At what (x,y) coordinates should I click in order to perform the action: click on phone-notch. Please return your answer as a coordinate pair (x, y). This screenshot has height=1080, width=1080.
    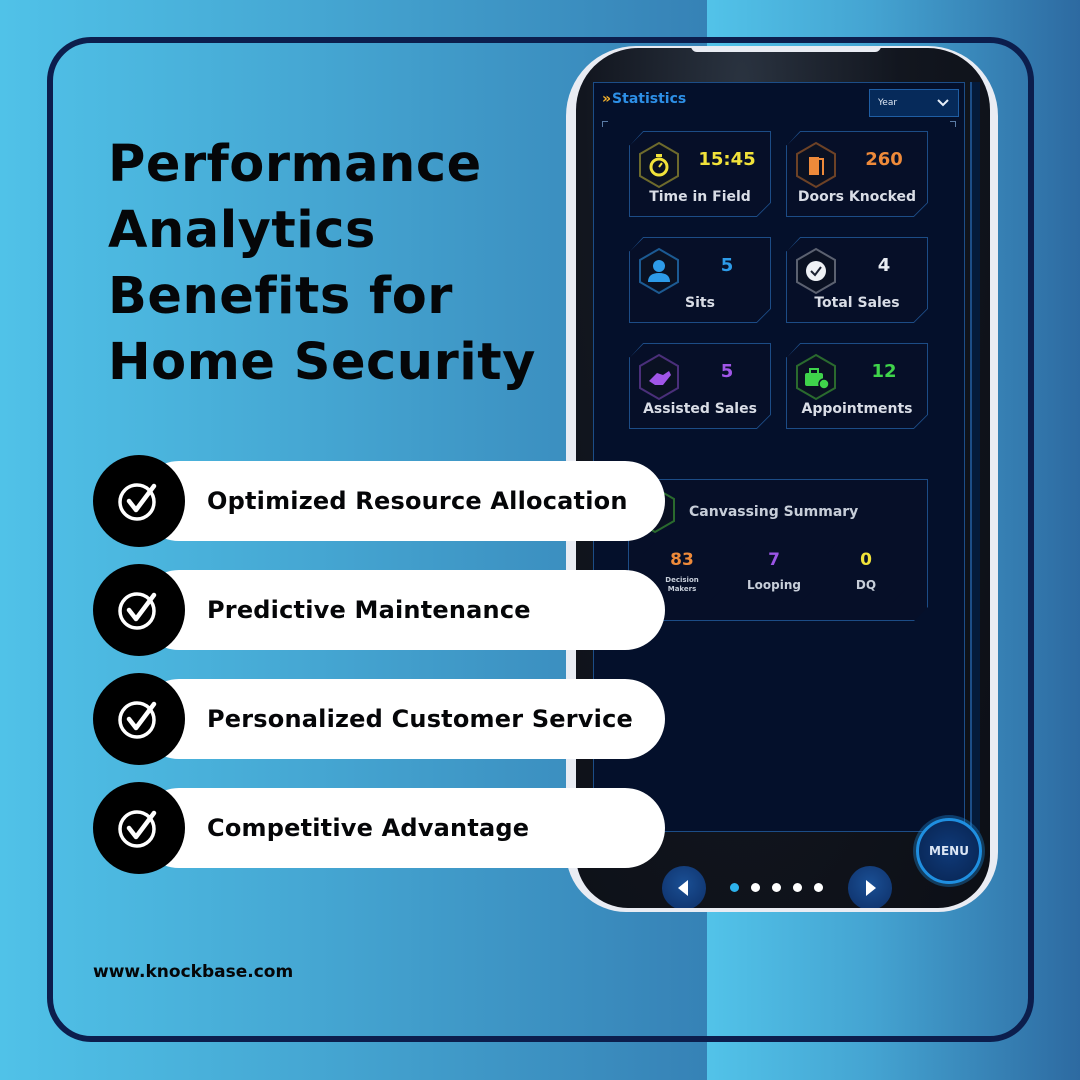
    Looking at the image, I should click on (786, 50).